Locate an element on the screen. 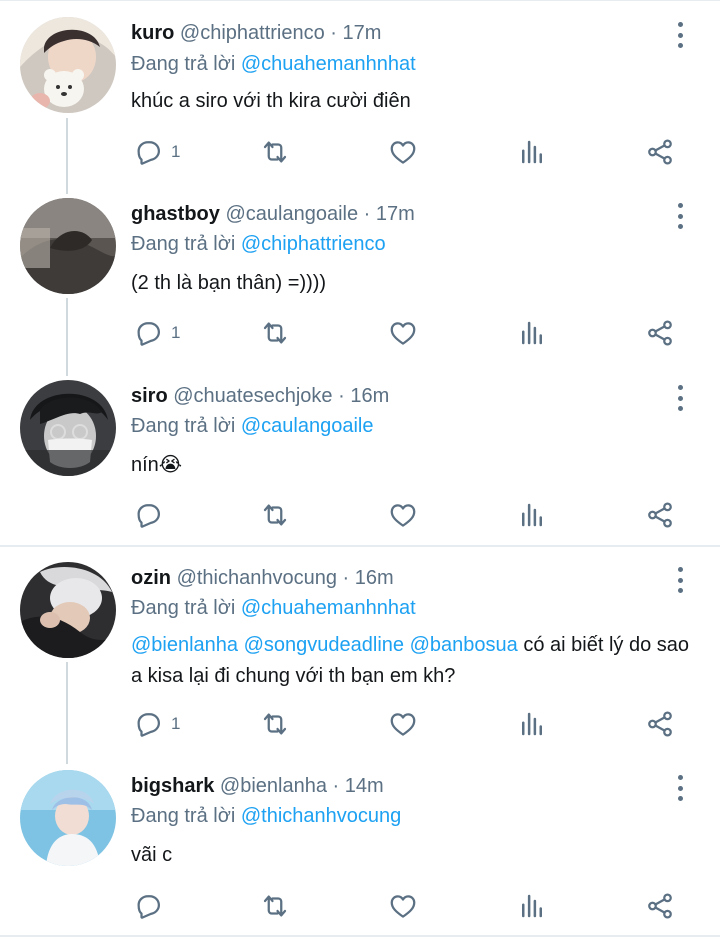  reply-to-mention: @chiphattrienco is located at coordinates (313, 244).